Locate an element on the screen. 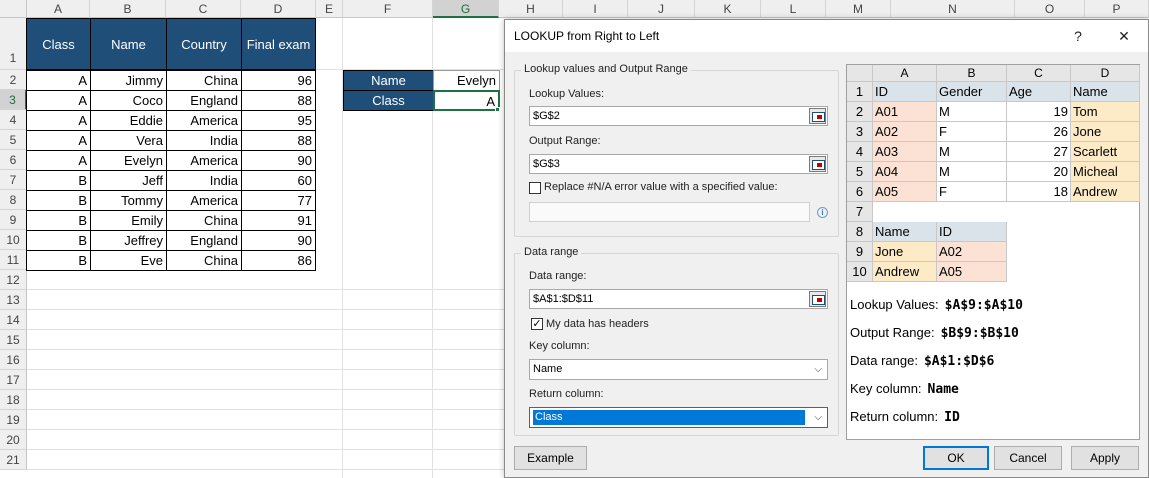 This screenshot has height=478, width=1149. fill-handle is located at coordinates (497, 109).